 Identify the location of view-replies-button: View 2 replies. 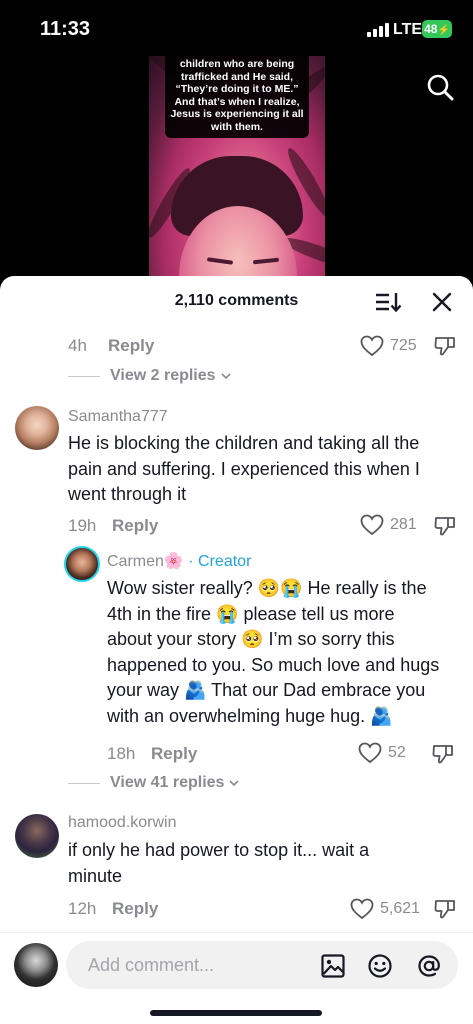
(150, 376).